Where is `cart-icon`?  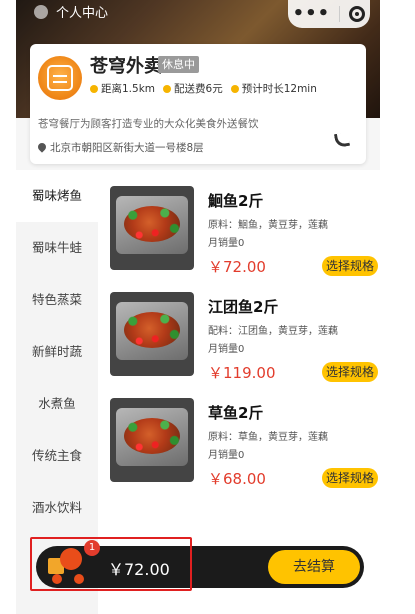 cart-icon is located at coordinates (65, 563).